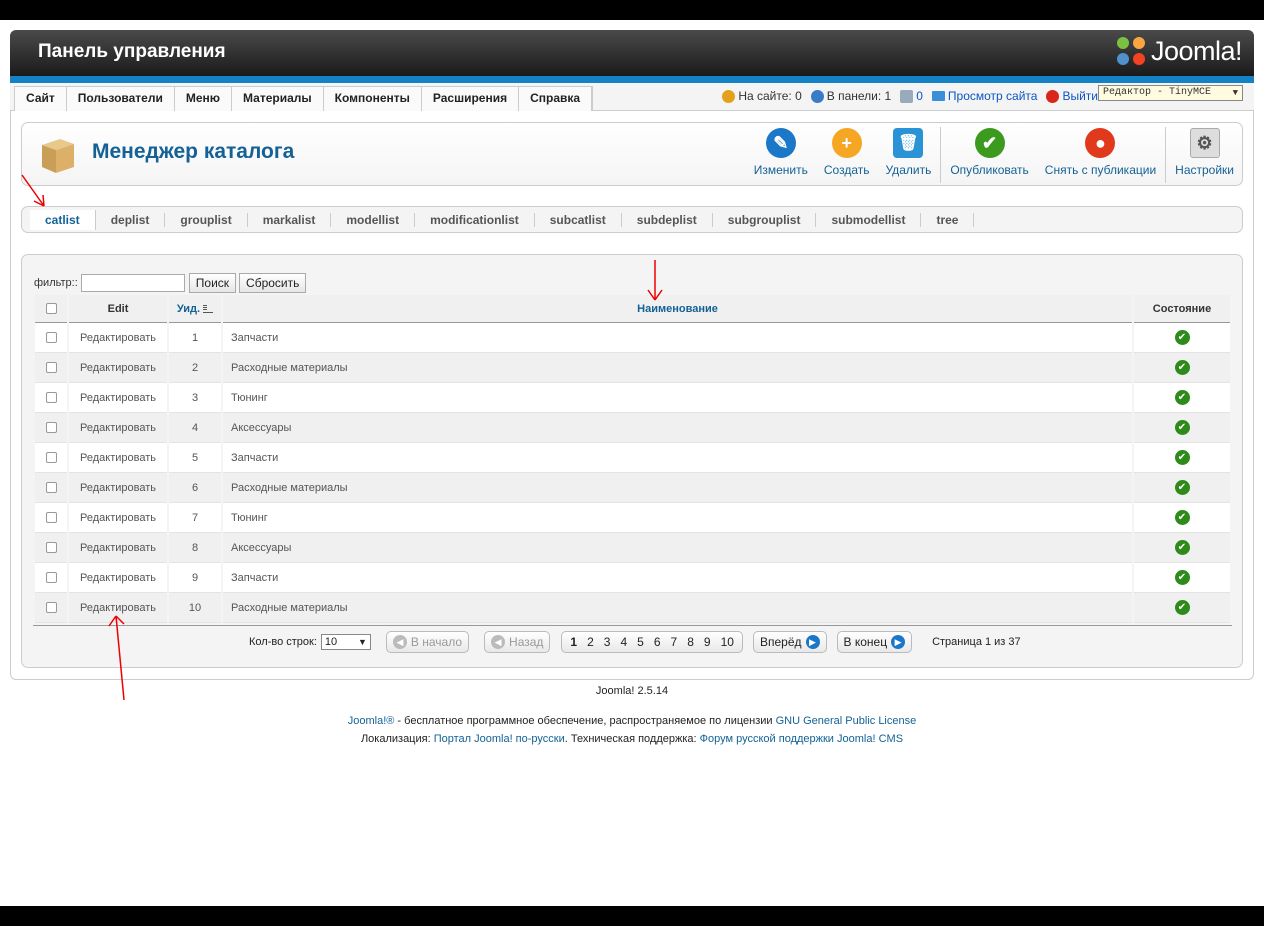 This screenshot has height=926, width=1264. I want to click on menu-item: Материалы, so click(278, 99).